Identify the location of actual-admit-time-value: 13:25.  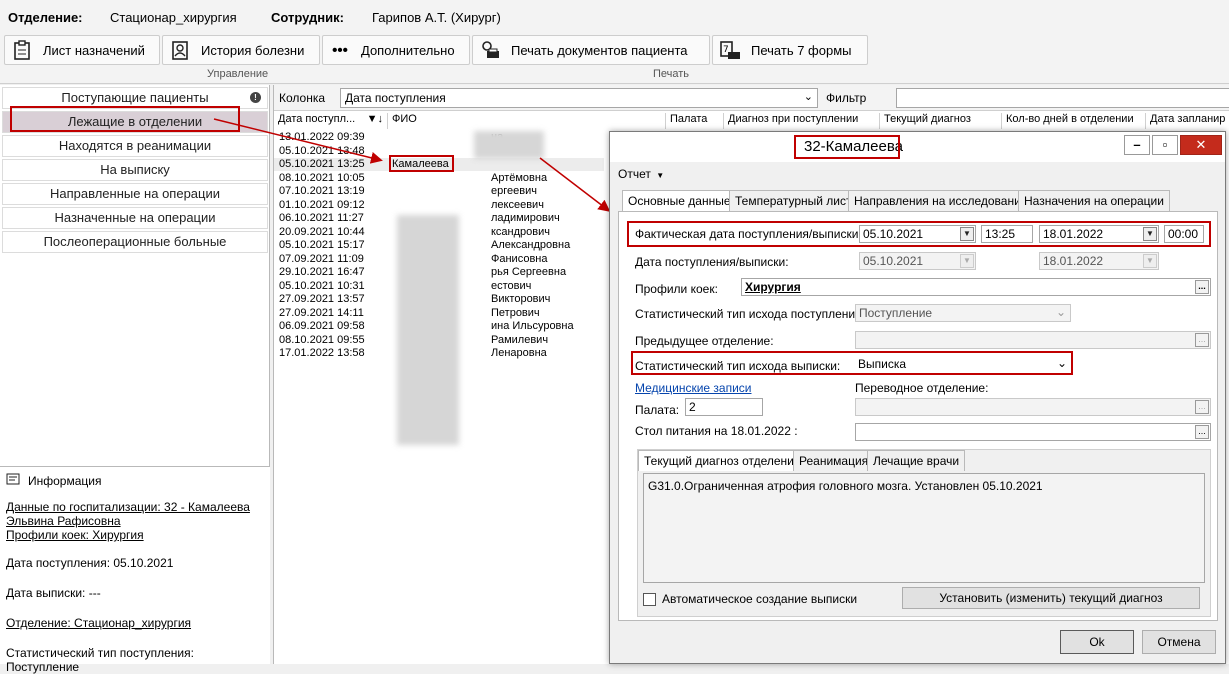
(1000, 234).